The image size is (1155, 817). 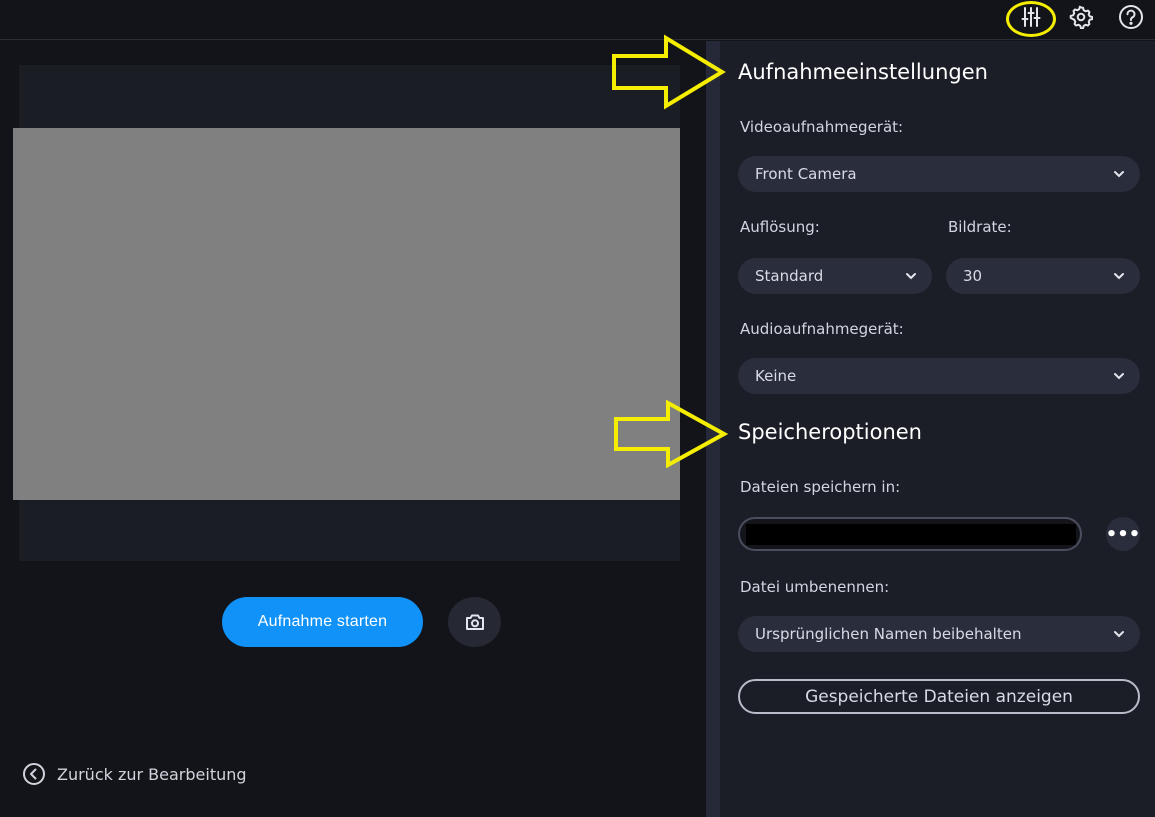 What do you see at coordinates (939, 696) in the screenshot?
I see `show-saved-files-button: Gespeicherte Dateien anzeigen` at bounding box center [939, 696].